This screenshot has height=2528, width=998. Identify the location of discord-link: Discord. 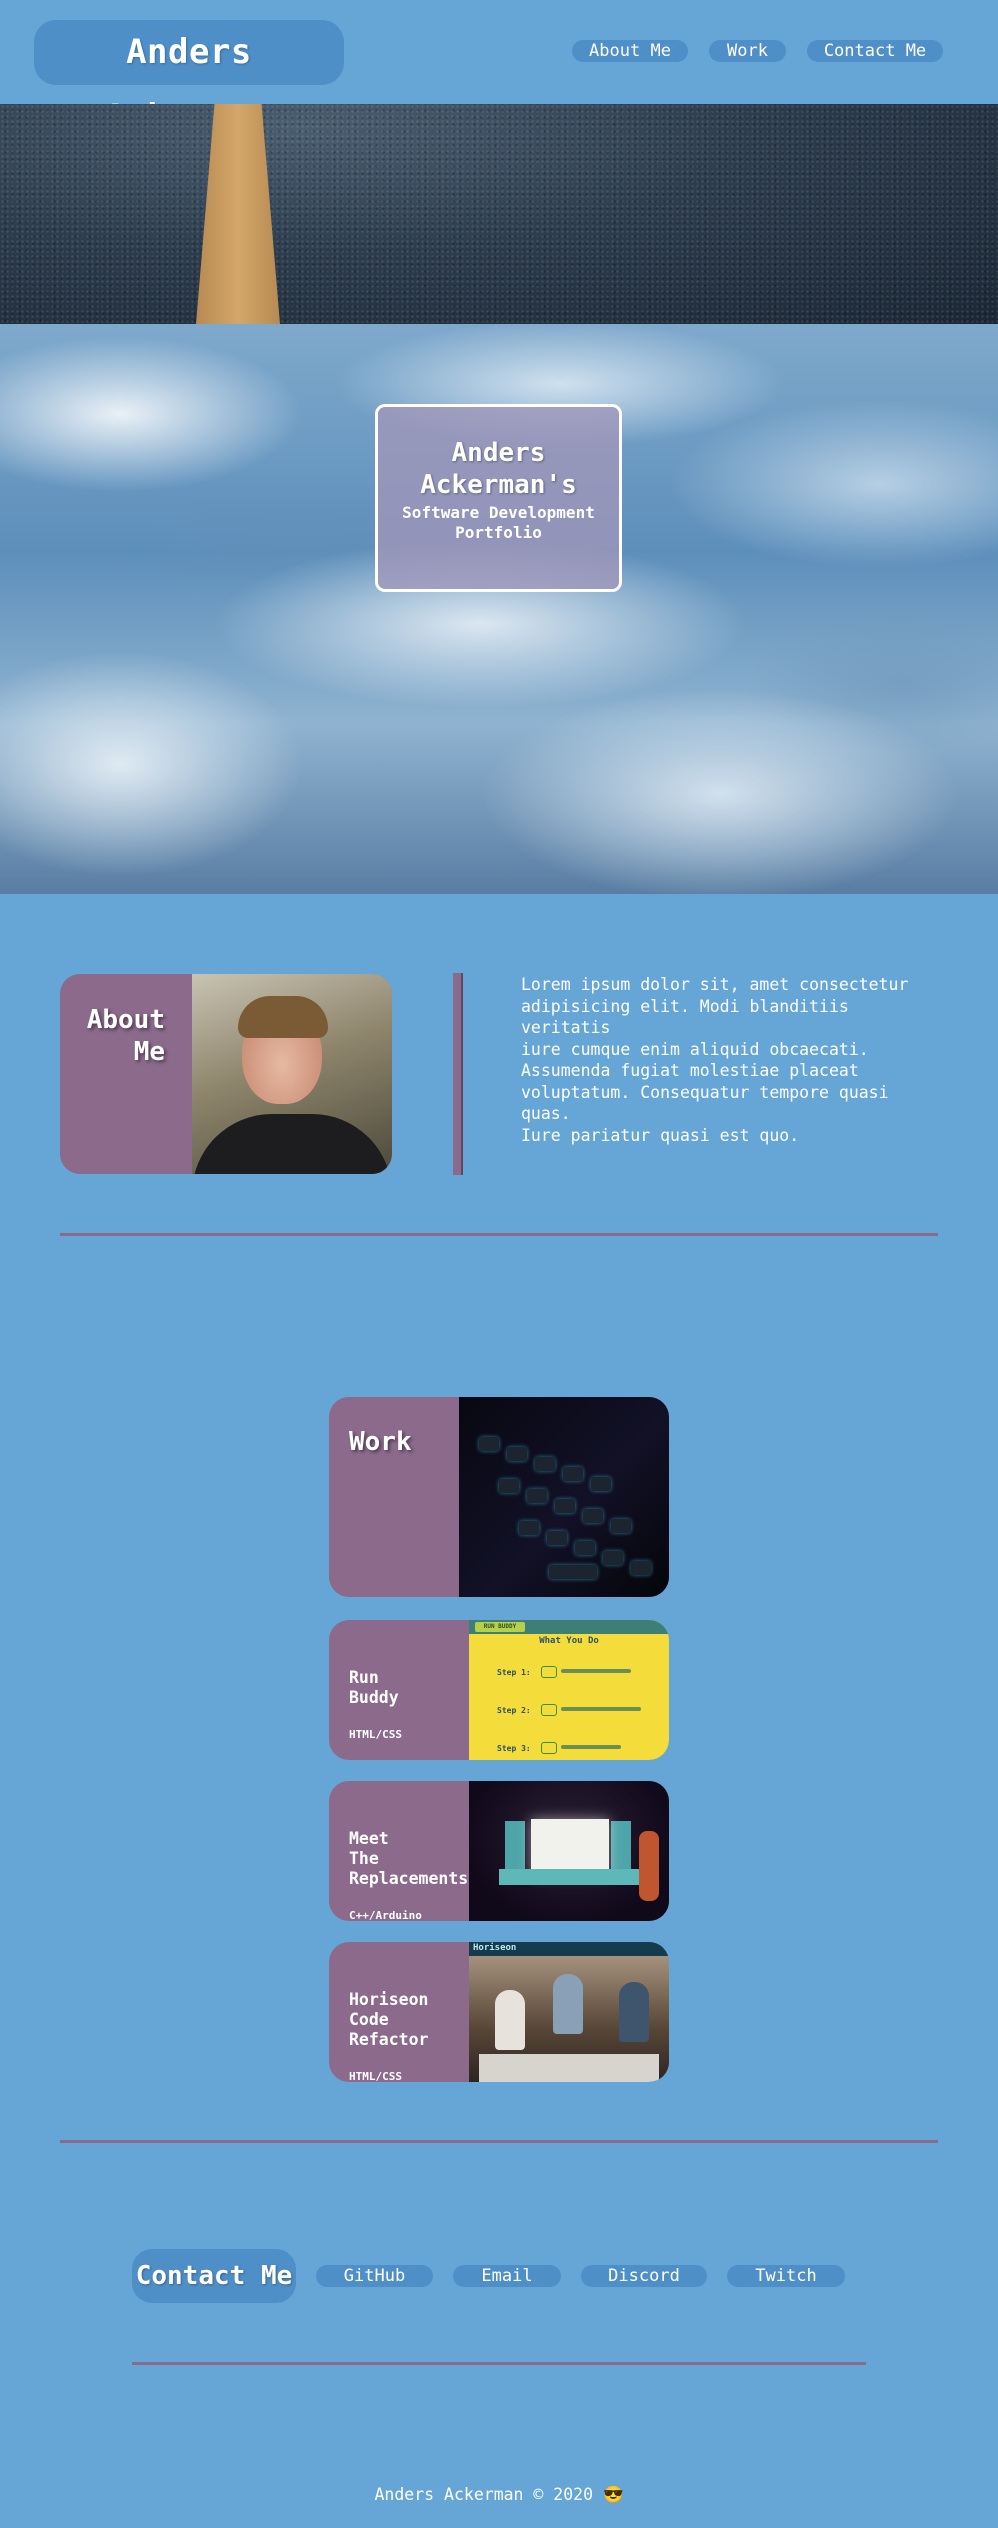
(644, 2276).